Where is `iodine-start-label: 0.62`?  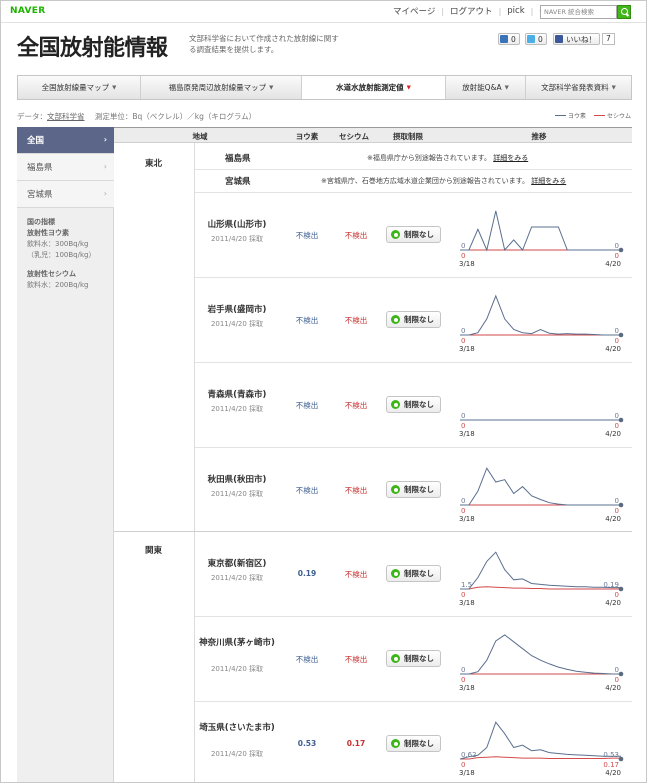 iodine-start-label: 0.62 is located at coordinates (469, 755).